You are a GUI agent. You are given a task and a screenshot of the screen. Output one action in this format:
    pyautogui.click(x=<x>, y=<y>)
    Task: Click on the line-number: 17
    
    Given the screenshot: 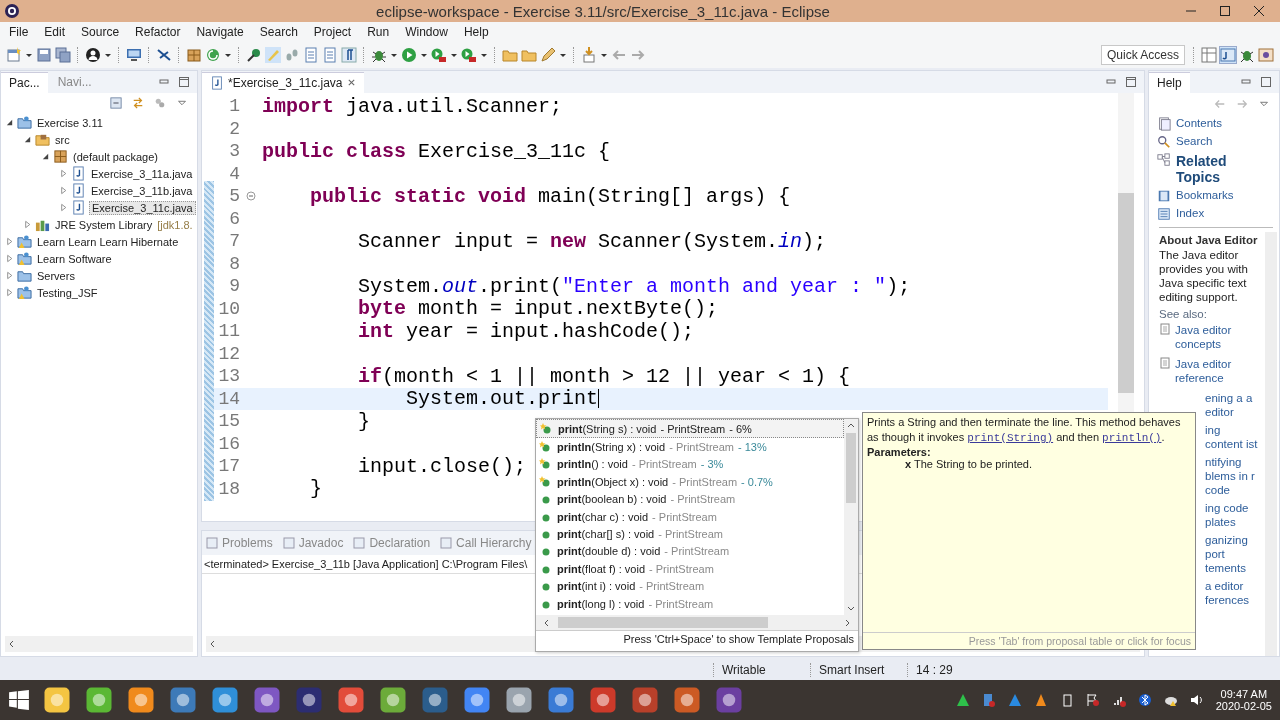 What is the action you would take?
    pyautogui.click(x=228, y=466)
    